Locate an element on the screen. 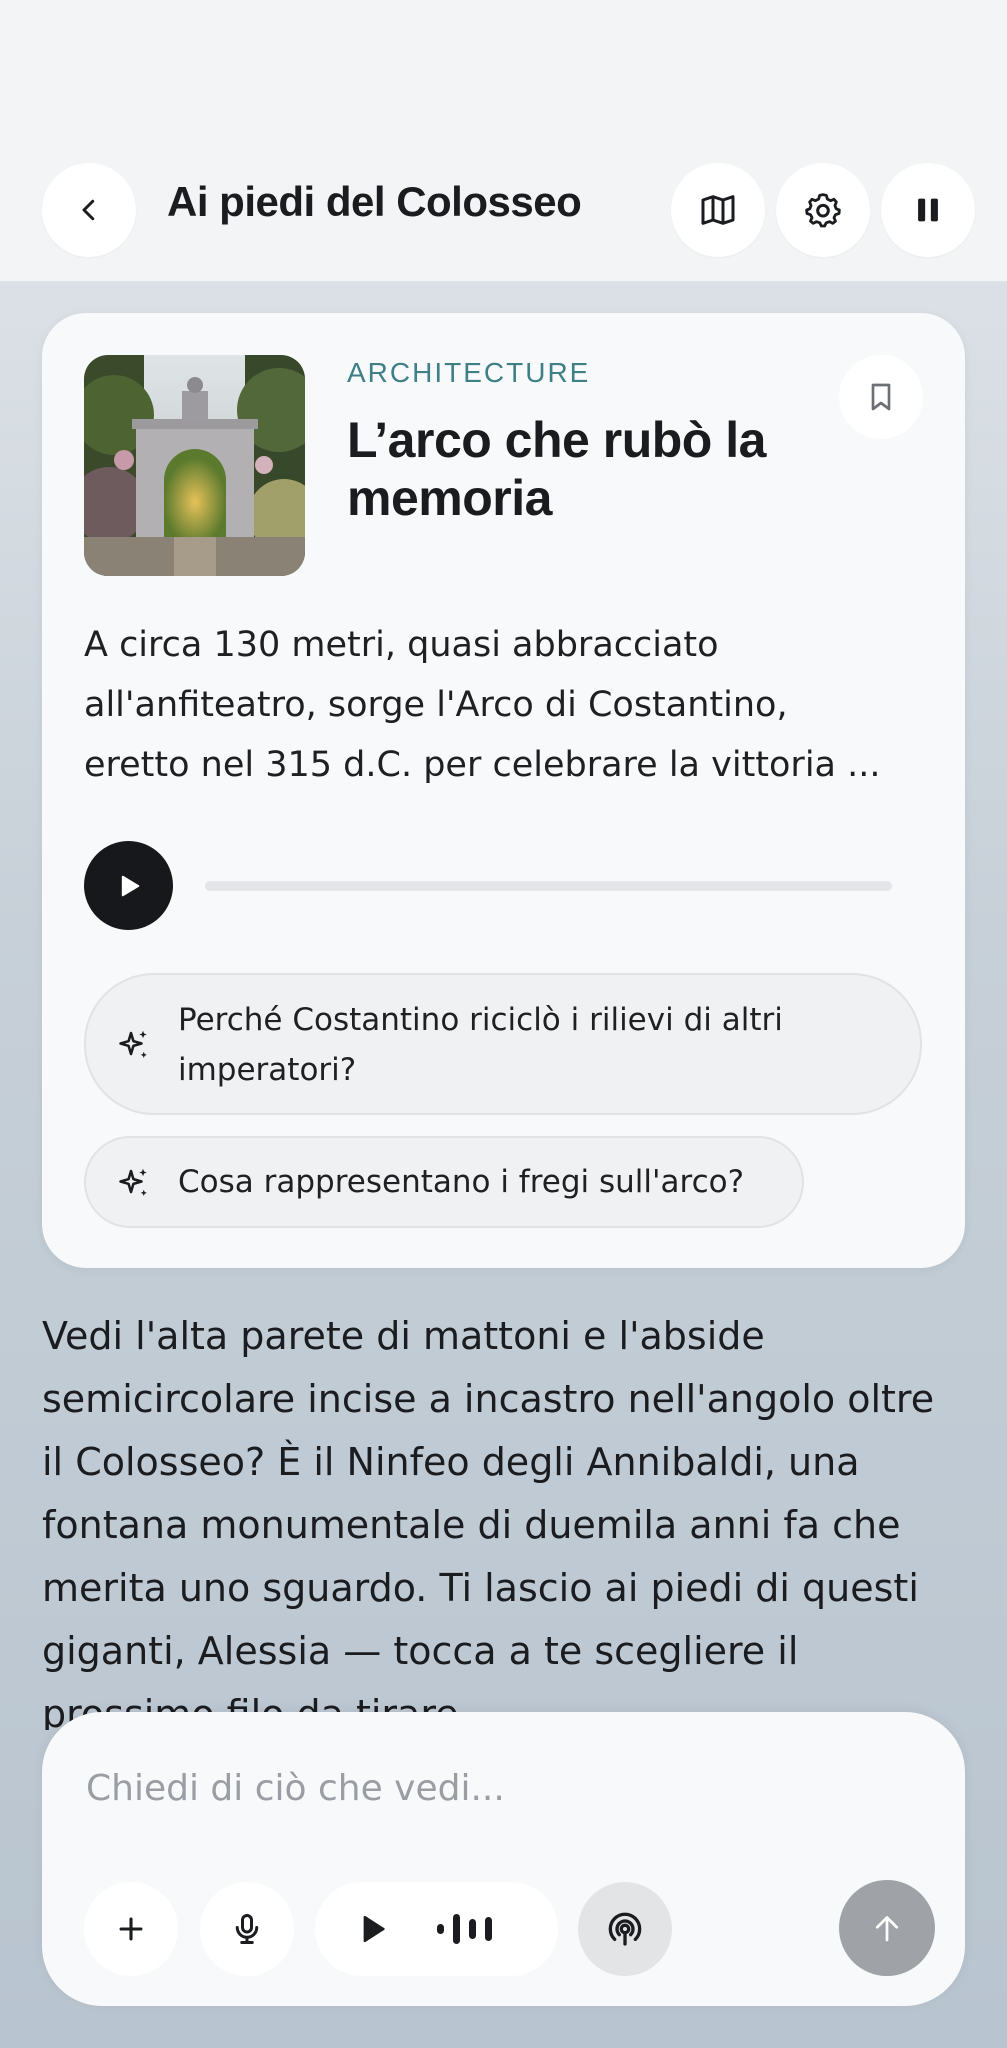 This screenshot has width=1007, height=2048. pause-icon is located at coordinates (928, 210).